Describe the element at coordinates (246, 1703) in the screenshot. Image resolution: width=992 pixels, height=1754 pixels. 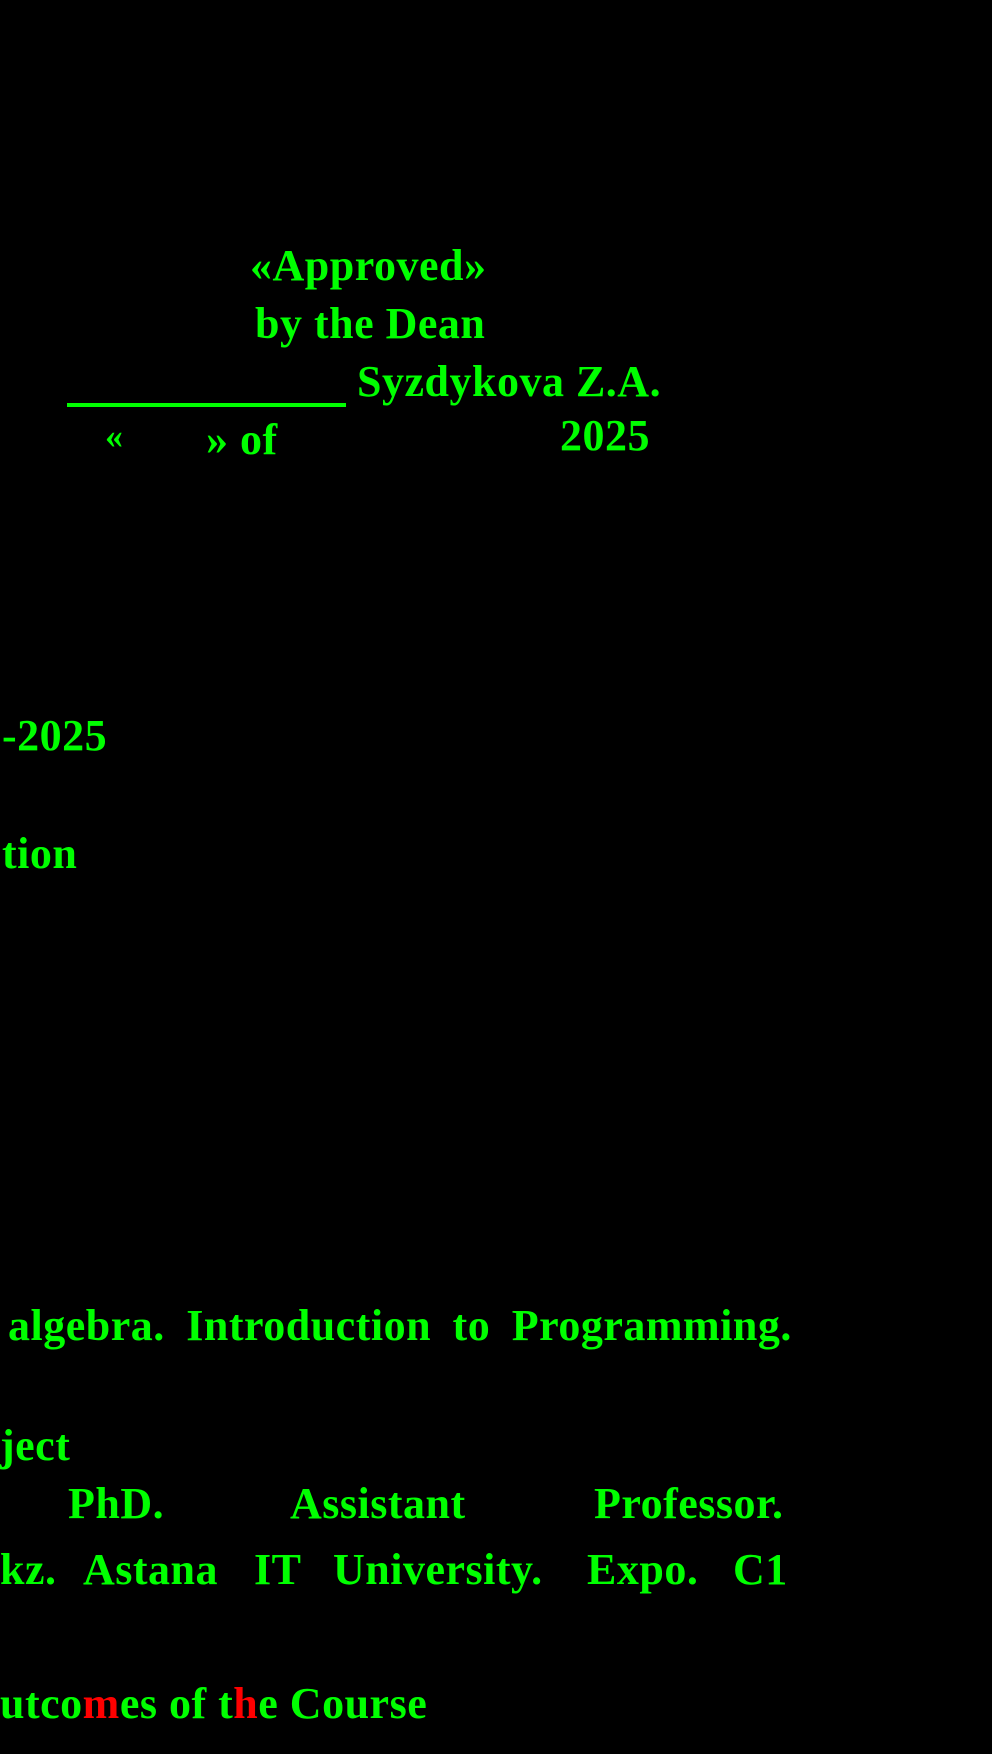
I see `outcomes-heading-highlight-h: h` at that location.